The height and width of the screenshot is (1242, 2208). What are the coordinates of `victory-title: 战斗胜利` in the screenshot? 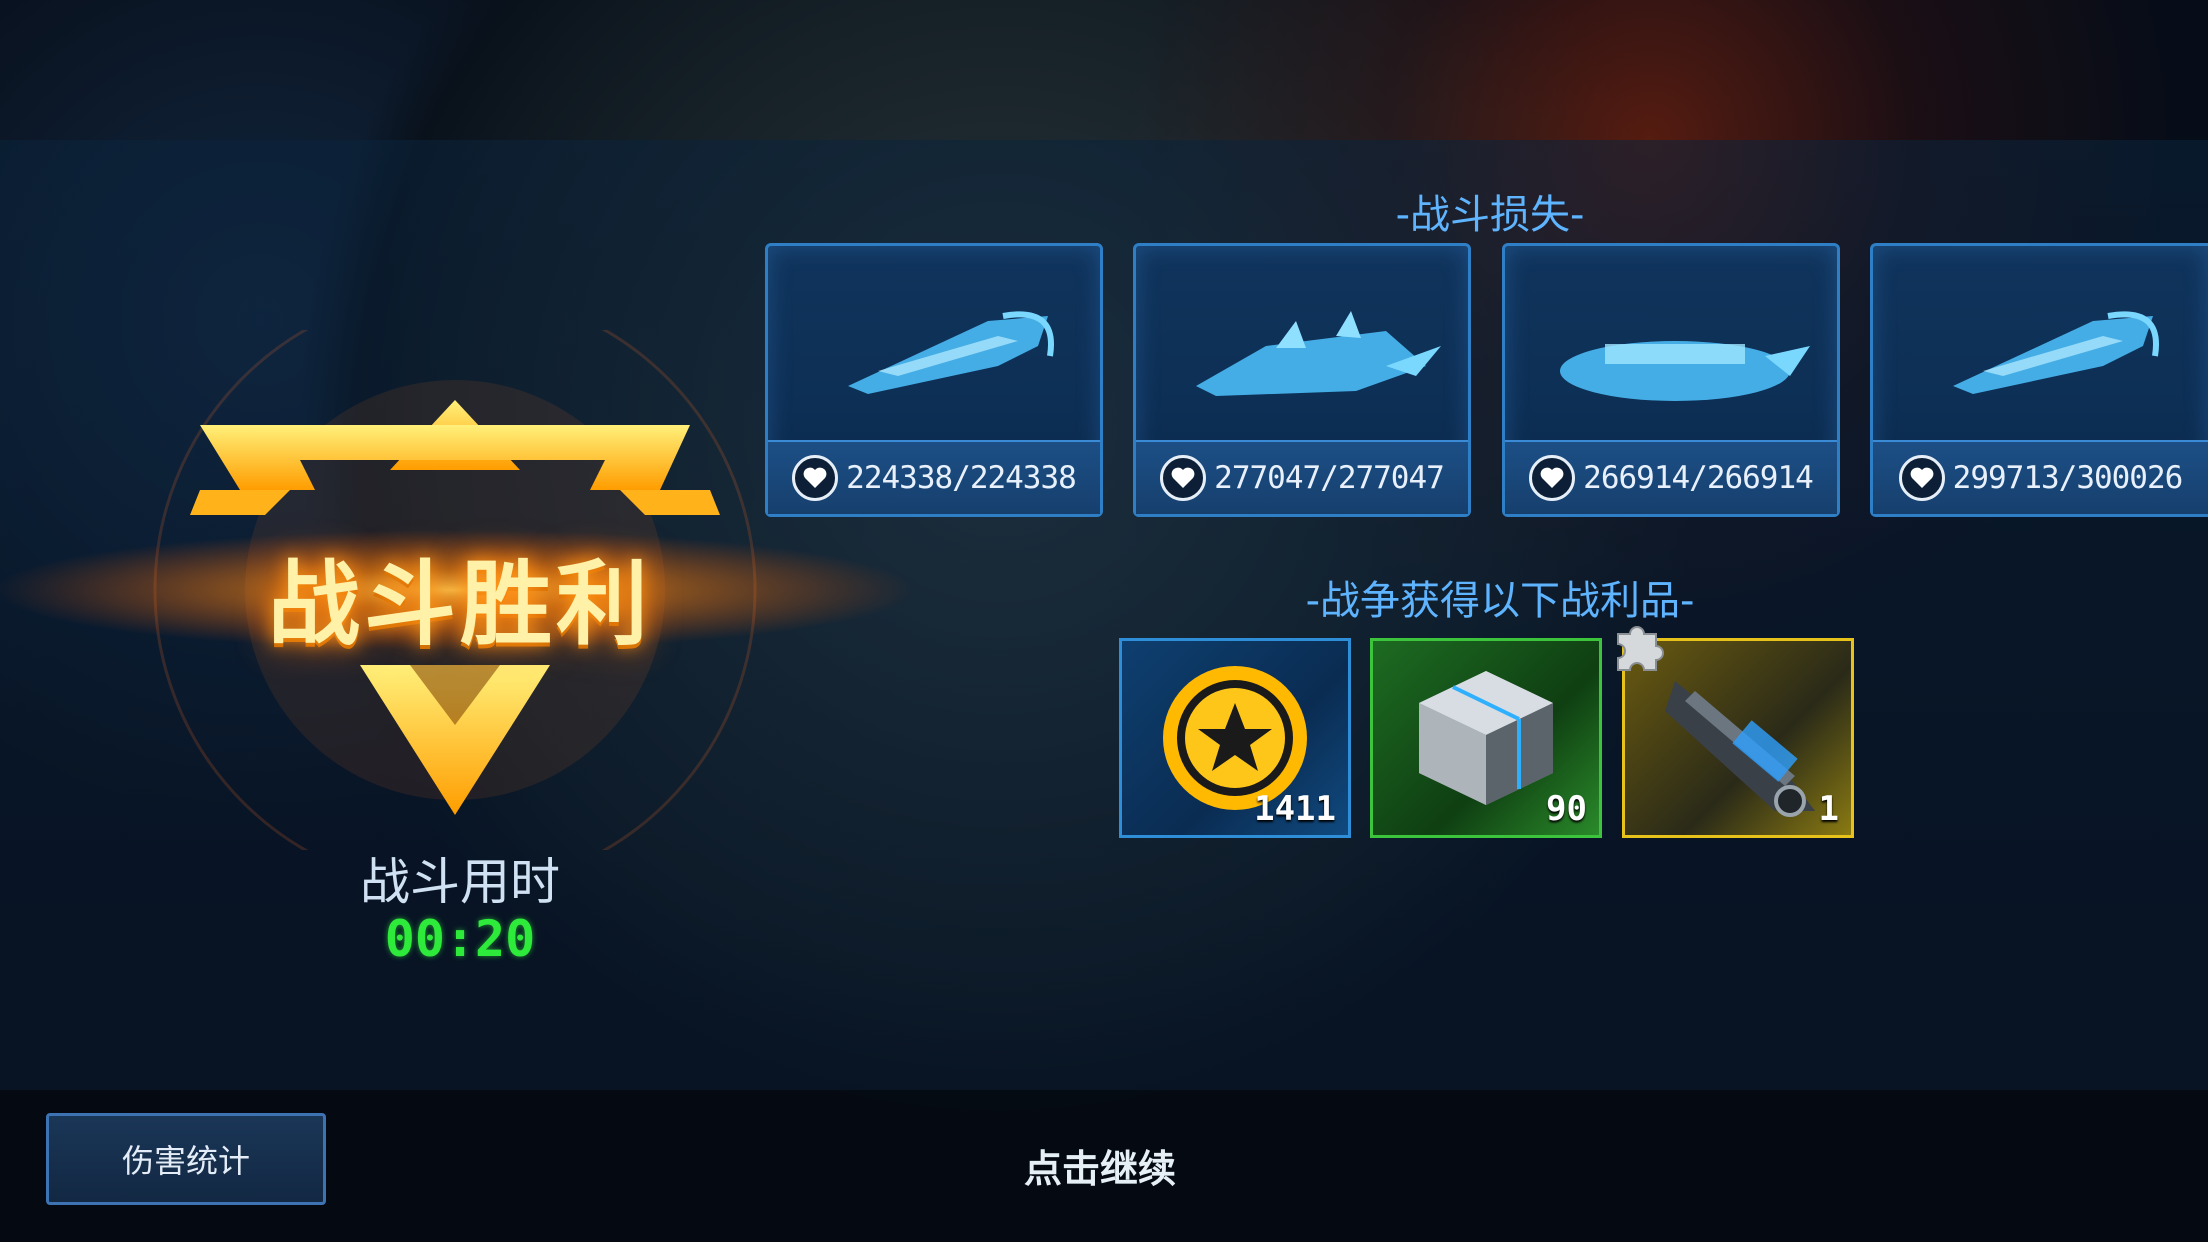 It's located at (459, 604).